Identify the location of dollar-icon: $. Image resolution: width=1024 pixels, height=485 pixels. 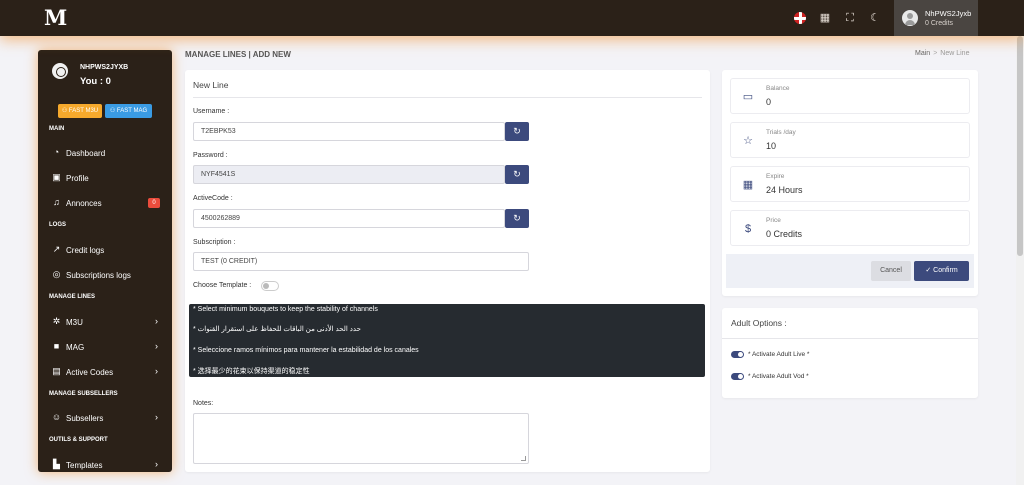
(748, 229).